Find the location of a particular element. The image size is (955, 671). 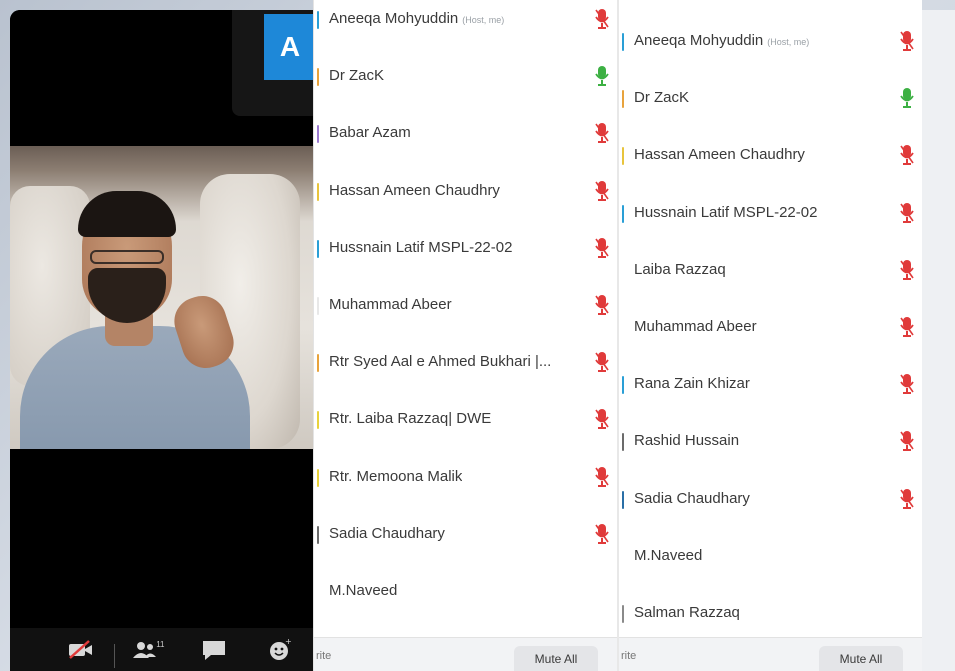

toolbar-divider is located at coordinates (115, 655).